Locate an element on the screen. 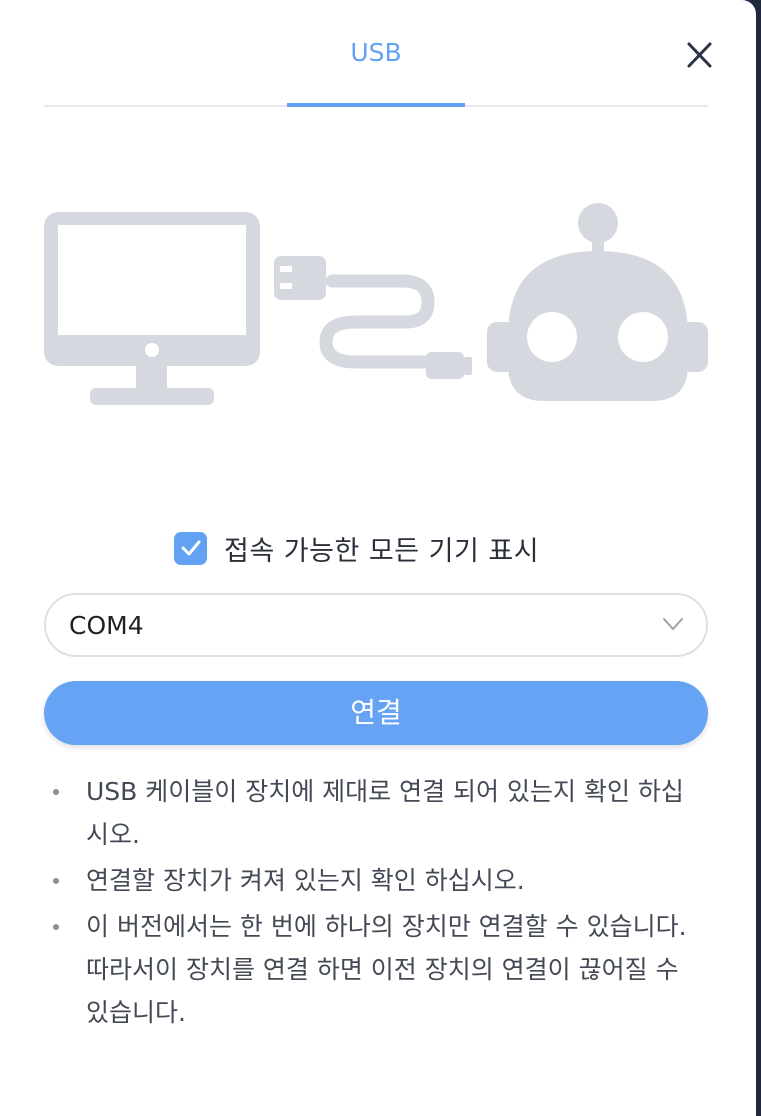 The image size is (761, 1116). close-icon is located at coordinates (699, 55).